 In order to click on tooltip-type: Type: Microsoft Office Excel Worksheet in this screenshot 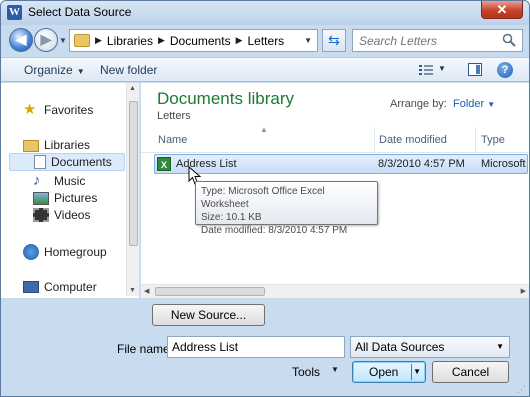, I will do `click(263, 198)`.